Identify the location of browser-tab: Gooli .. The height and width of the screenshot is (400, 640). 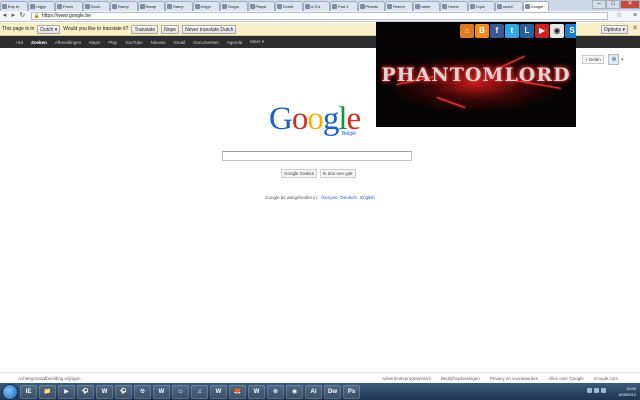
(96, 6).